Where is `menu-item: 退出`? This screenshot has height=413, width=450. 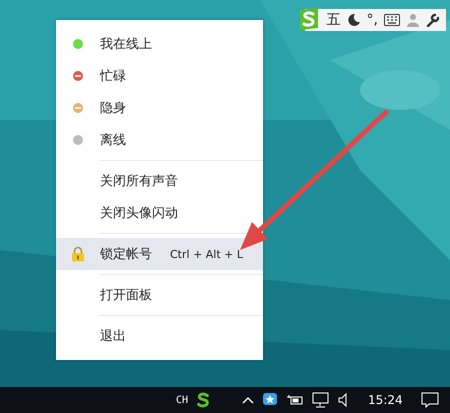 menu-item: 退出 is located at coordinates (159, 336).